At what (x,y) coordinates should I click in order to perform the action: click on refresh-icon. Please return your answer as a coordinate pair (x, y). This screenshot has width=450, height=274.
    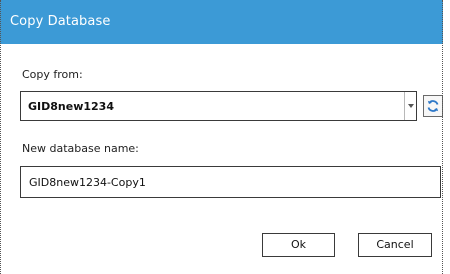
    Looking at the image, I should click on (433, 106).